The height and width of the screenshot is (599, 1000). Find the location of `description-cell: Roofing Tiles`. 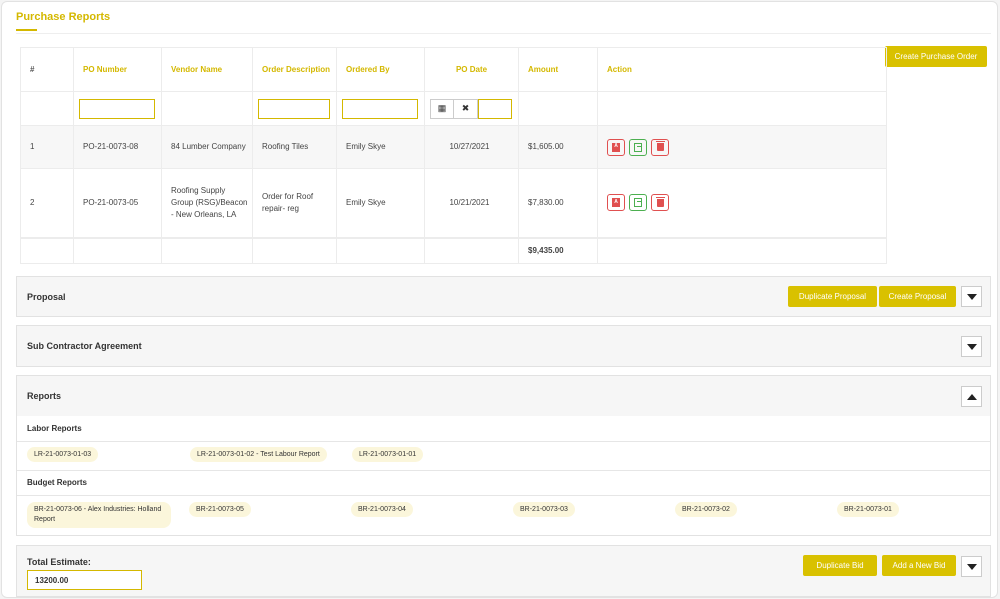

description-cell: Roofing Tiles is located at coordinates (294, 147).